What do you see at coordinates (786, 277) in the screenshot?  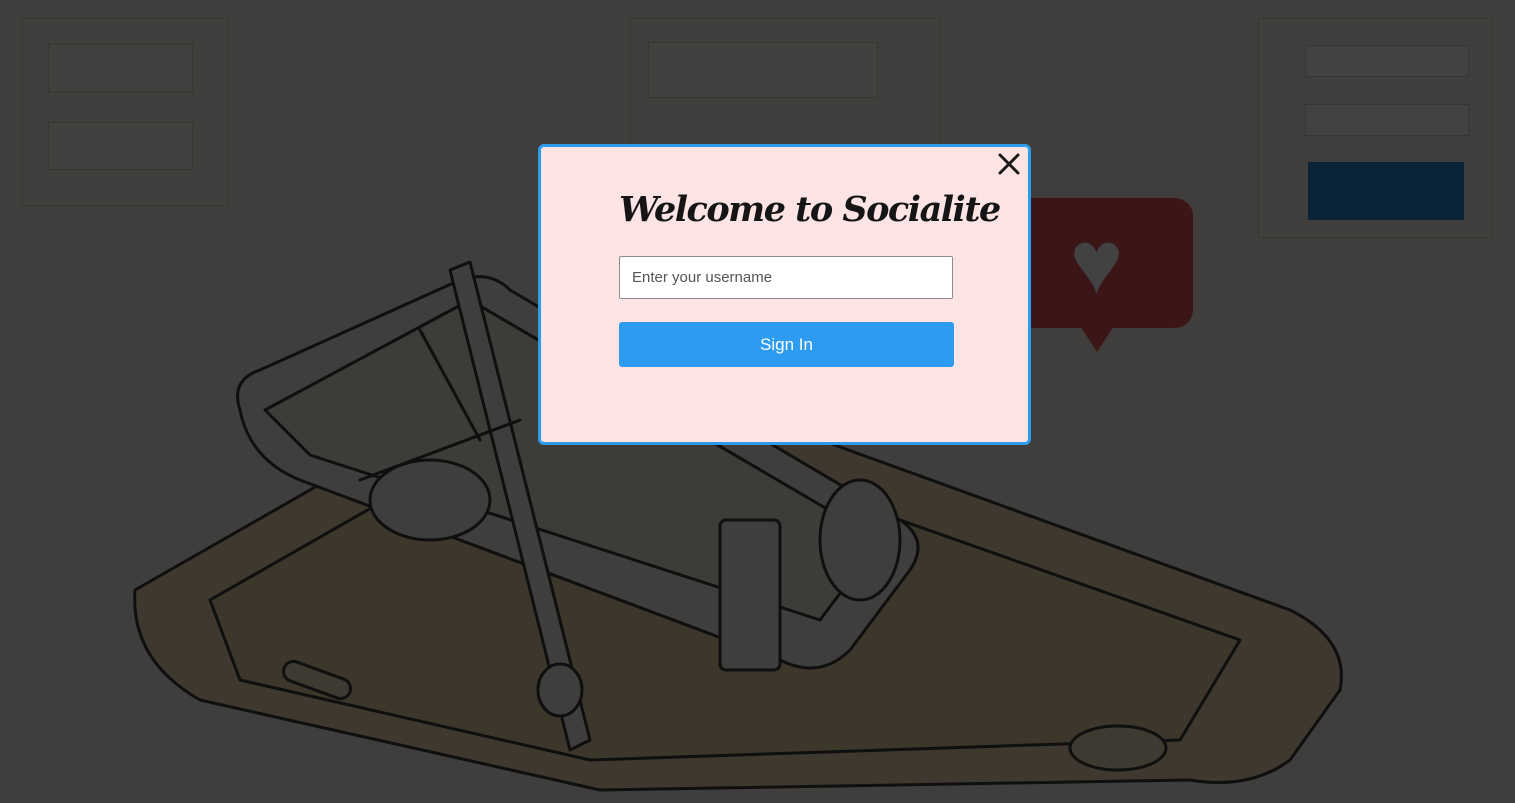 I see `username-input` at bounding box center [786, 277].